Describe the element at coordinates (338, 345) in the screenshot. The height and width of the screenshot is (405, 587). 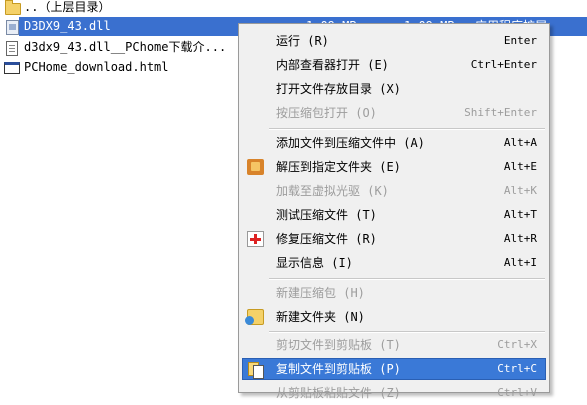
I see `menu-item-label: 剪切文件到剪贴板 (T)` at that location.